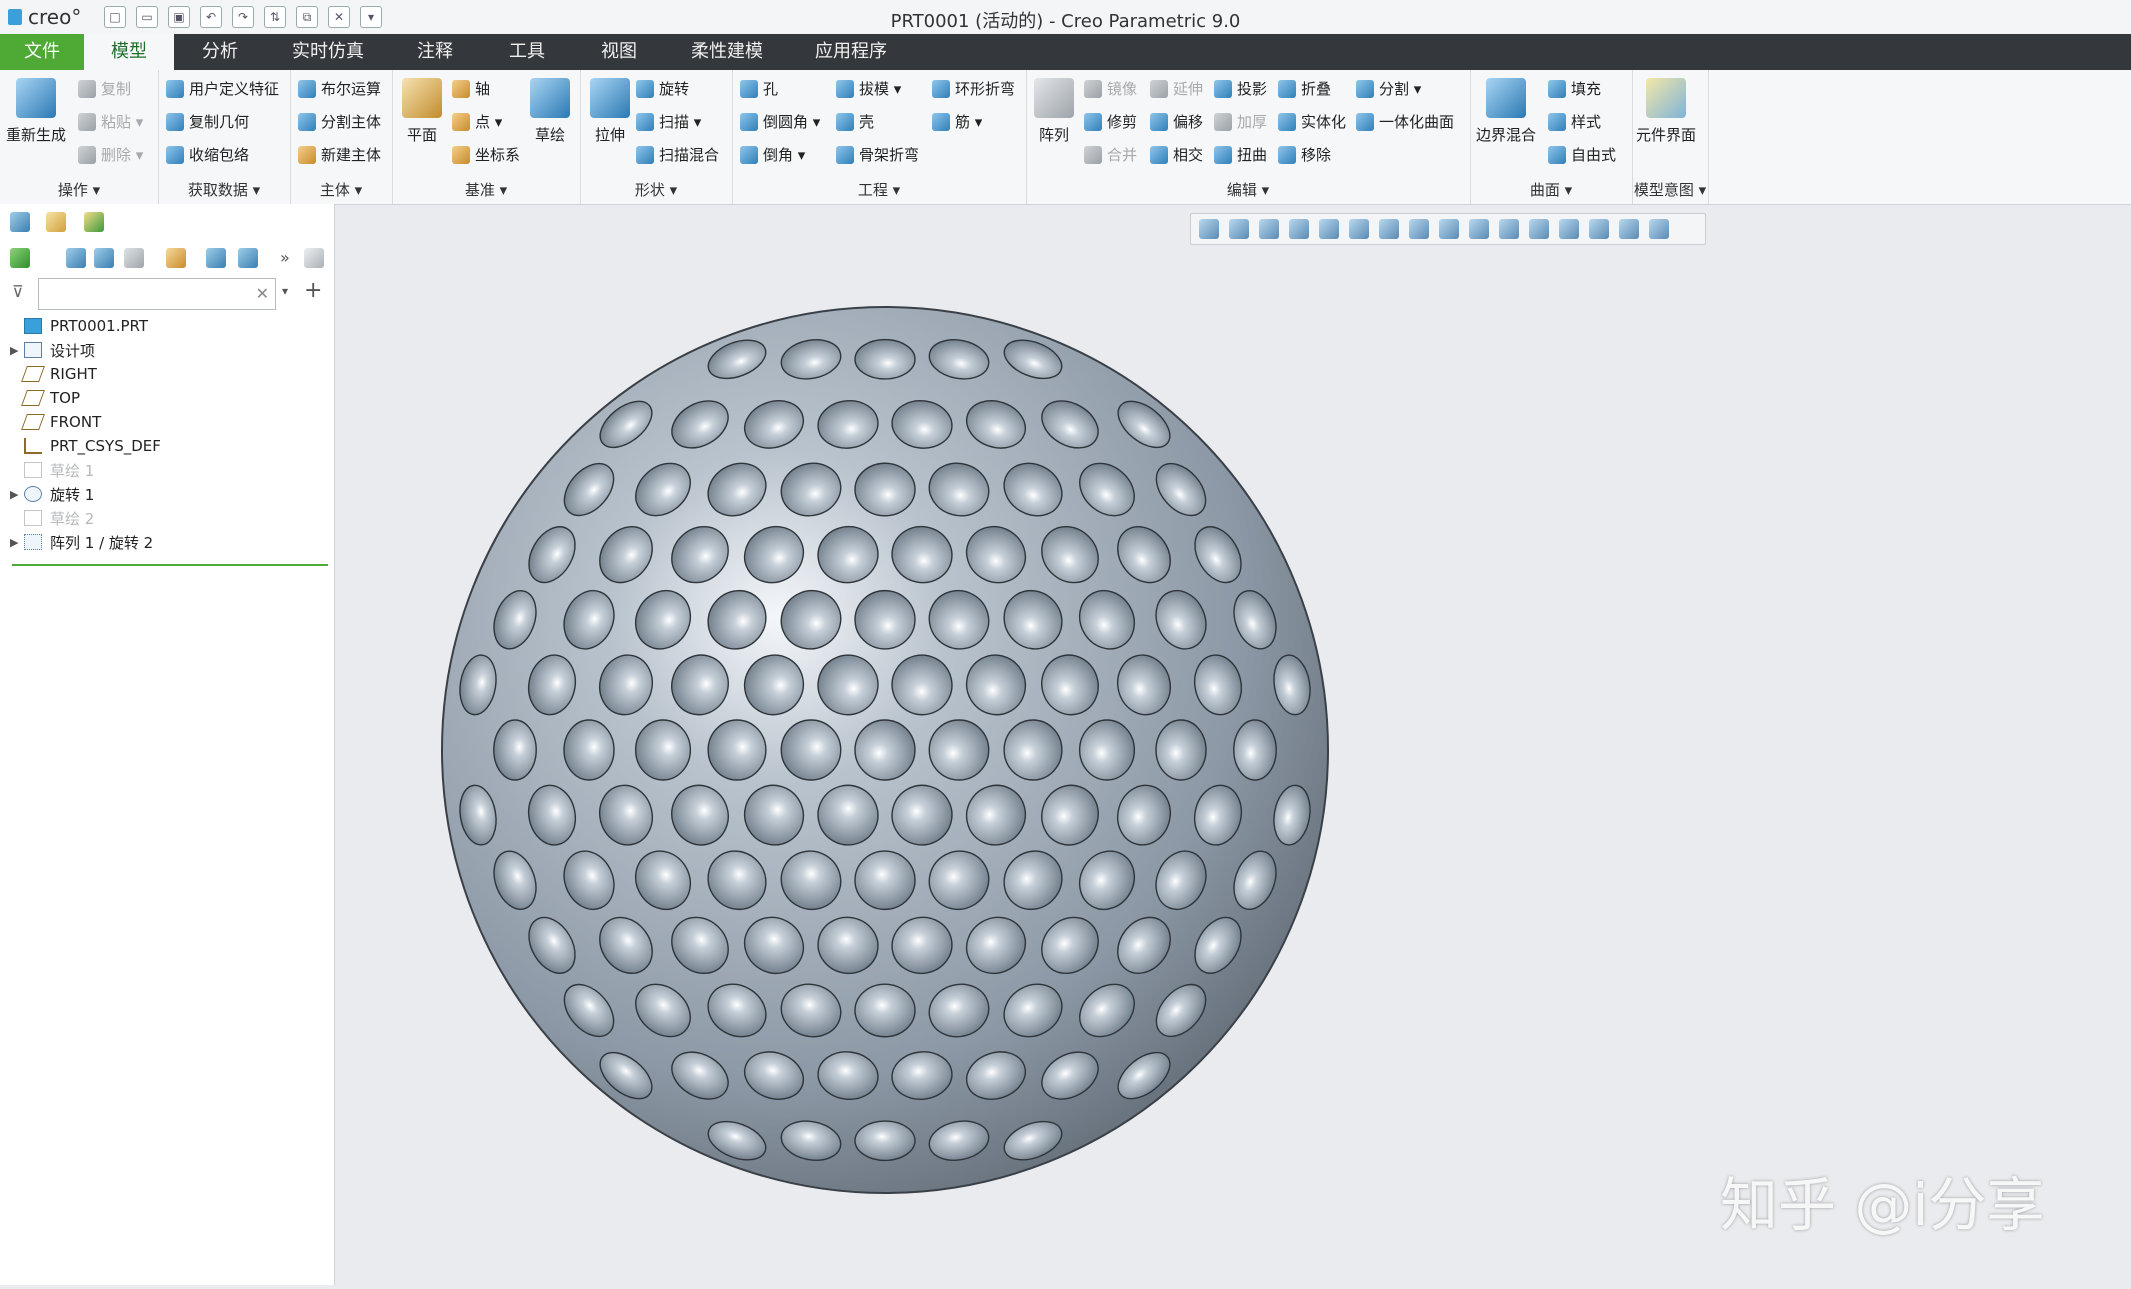 The height and width of the screenshot is (1289, 2131). I want to click on paste-button: 粘贴 ▾, so click(110, 121).